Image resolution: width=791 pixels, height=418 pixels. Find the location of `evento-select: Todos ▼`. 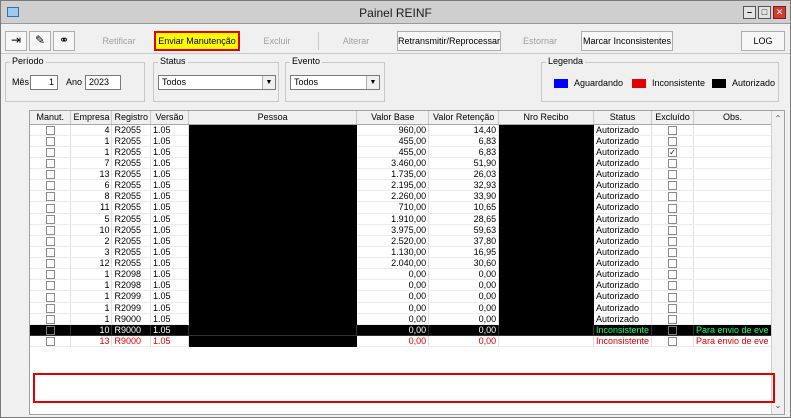

evento-select: Todos ▼ is located at coordinates (335, 82).